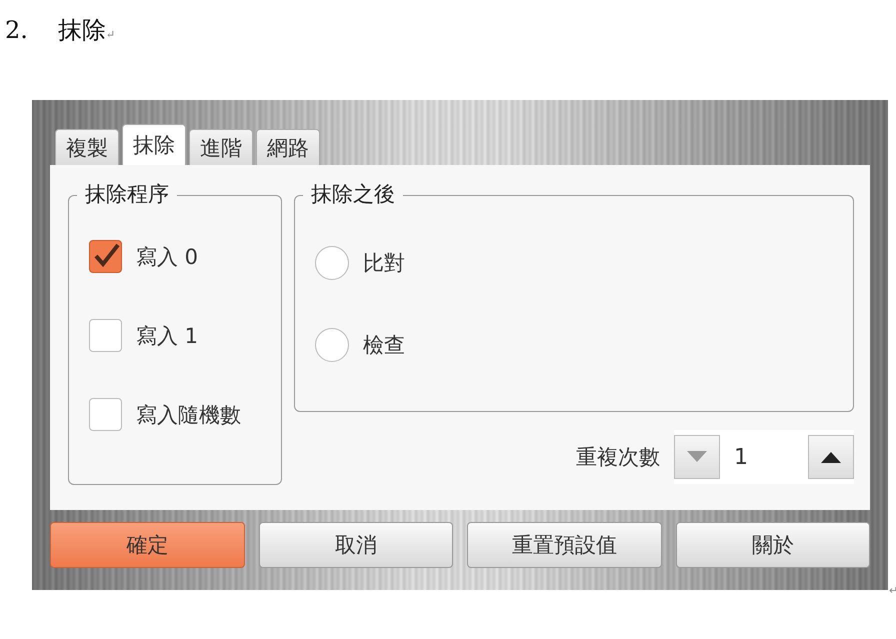 This screenshot has width=896, height=639. Describe the element at coordinates (167, 257) in the screenshot. I see `checkbox-label: 寫入 0` at that location.